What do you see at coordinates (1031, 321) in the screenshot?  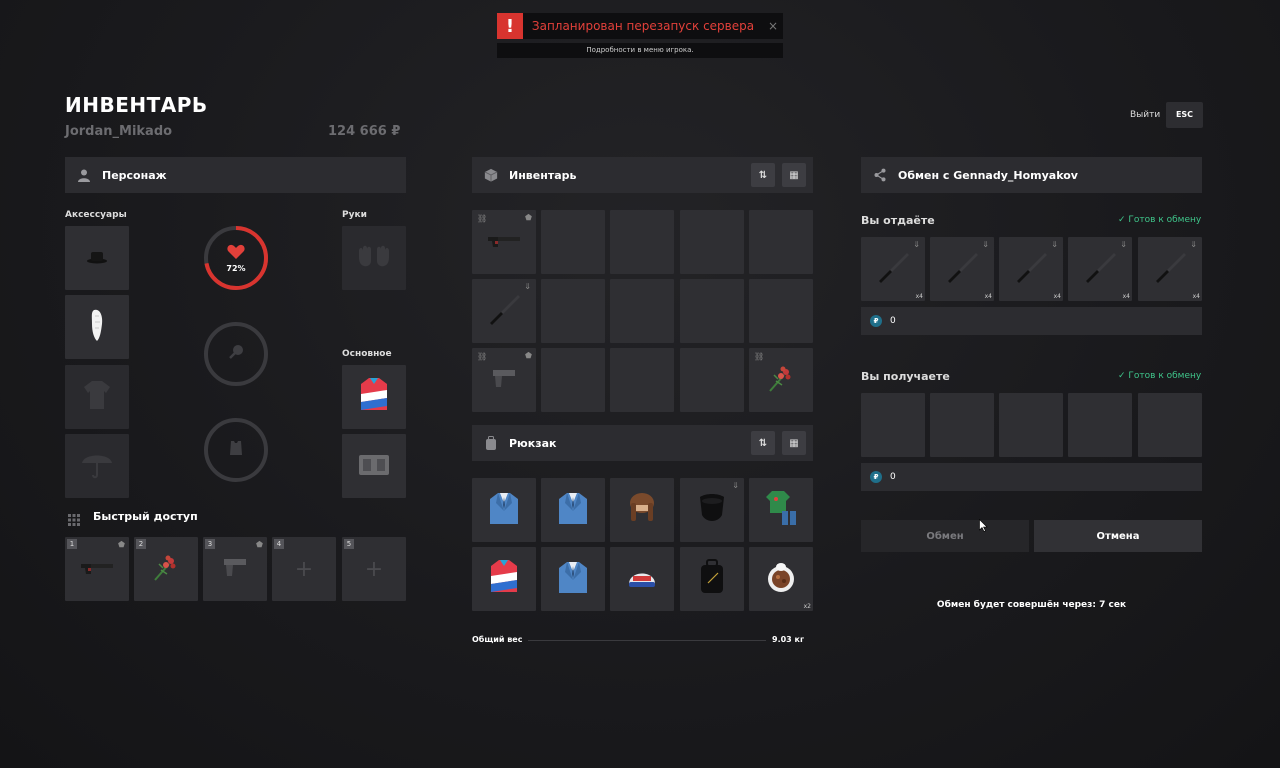 I see `give-money-field: ₽ 0` at bounding box center [1031, 321].